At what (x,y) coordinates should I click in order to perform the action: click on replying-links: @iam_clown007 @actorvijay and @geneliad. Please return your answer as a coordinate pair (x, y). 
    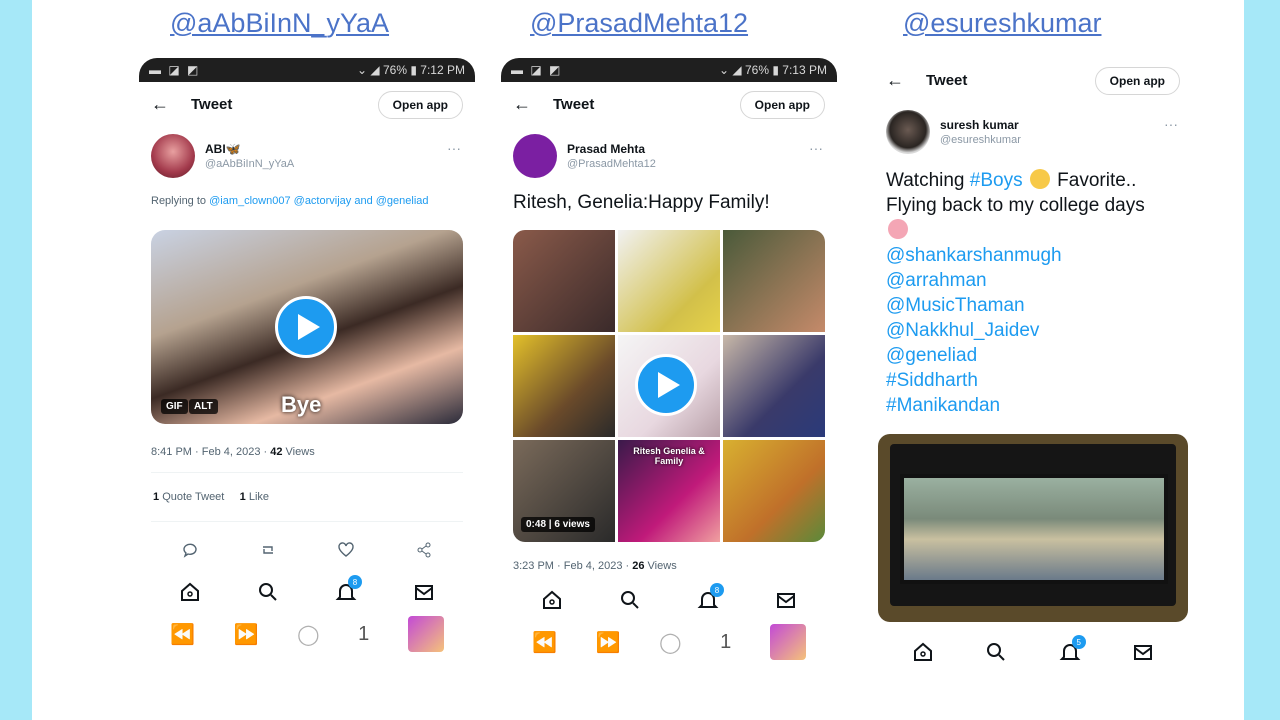
    Looking at the image, I should click on (318, 201).